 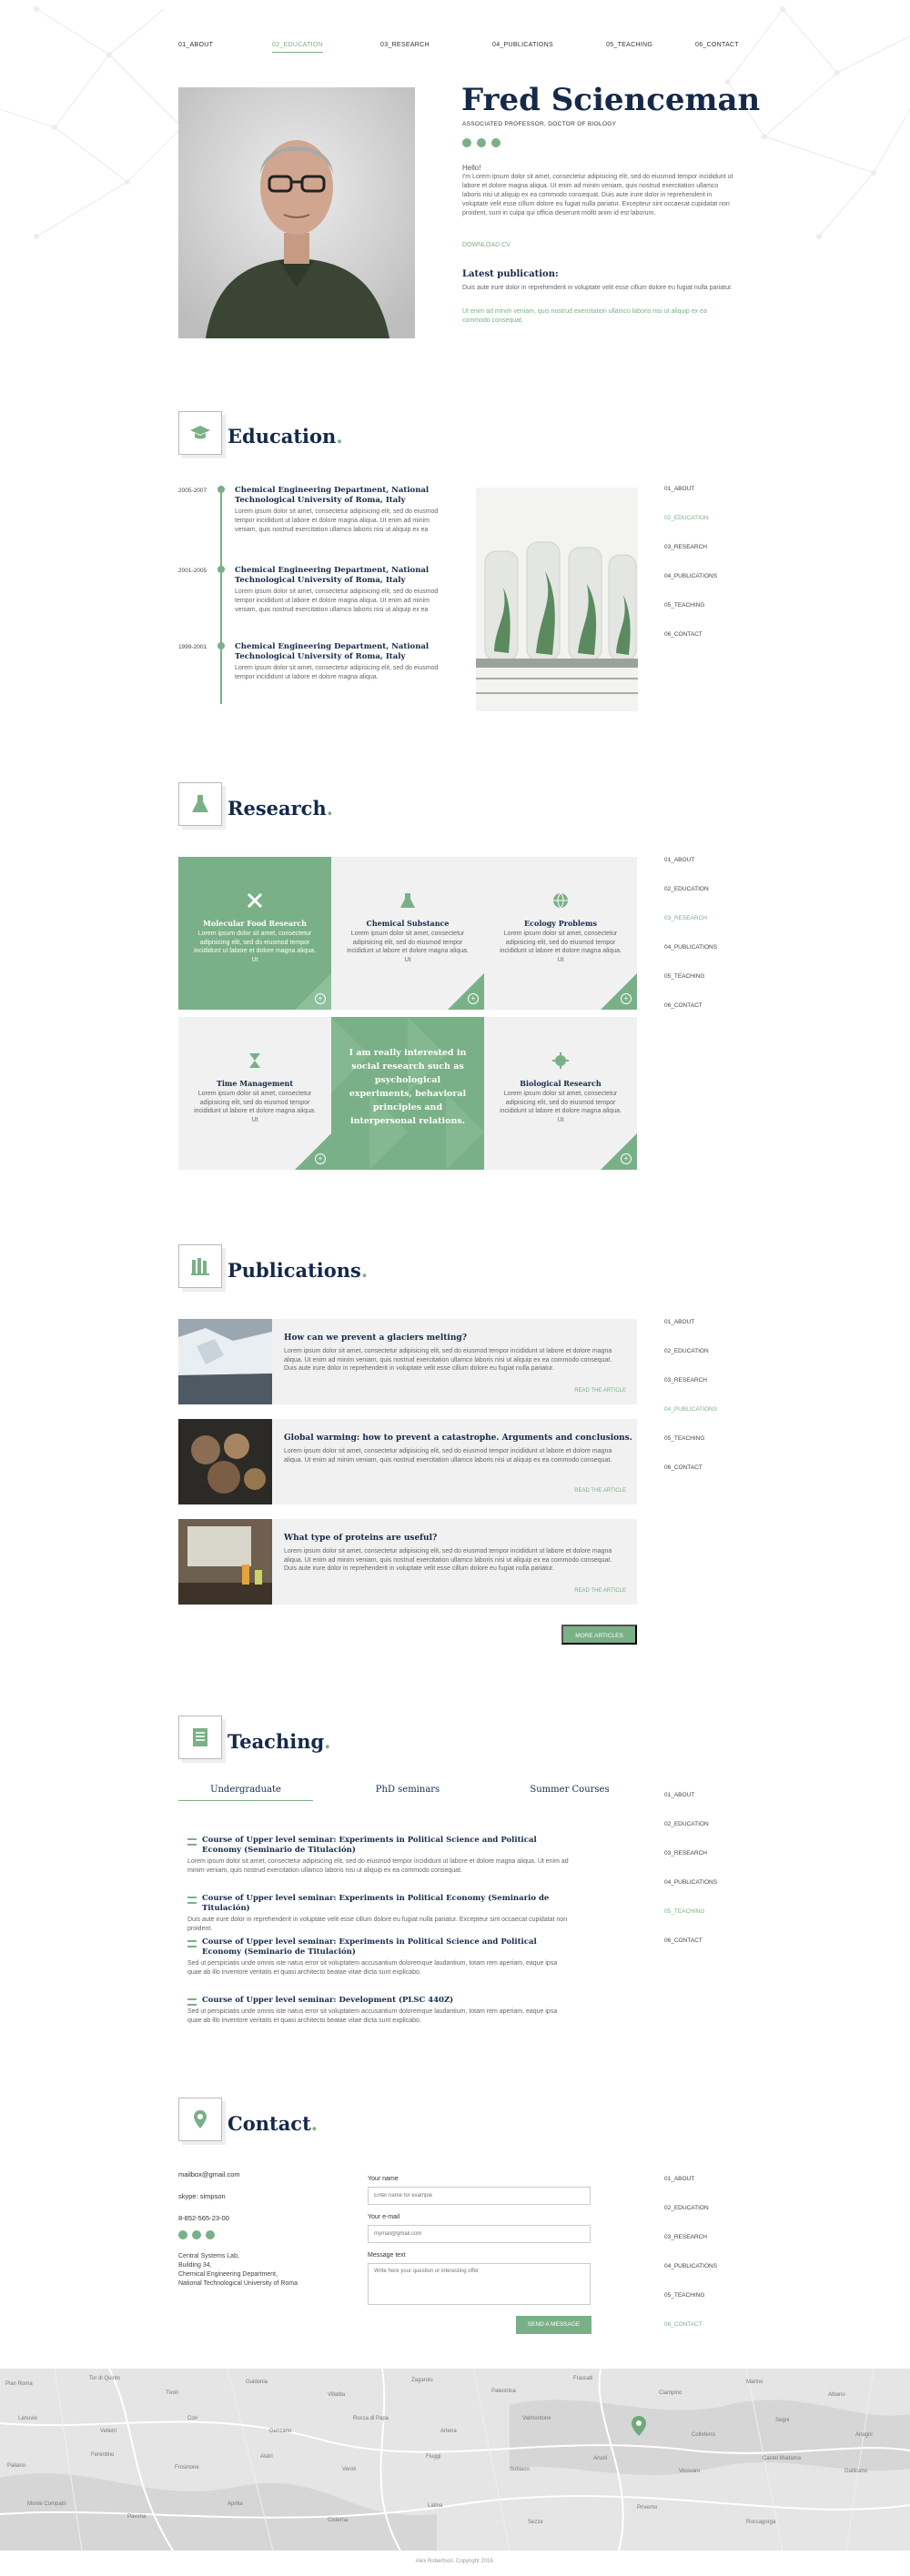 What do you see at coordinates (376, 1338) in the screenshot?
I see `publication-title: How can we prevent a glaciers melting?` at bounding box center [376, 1338].